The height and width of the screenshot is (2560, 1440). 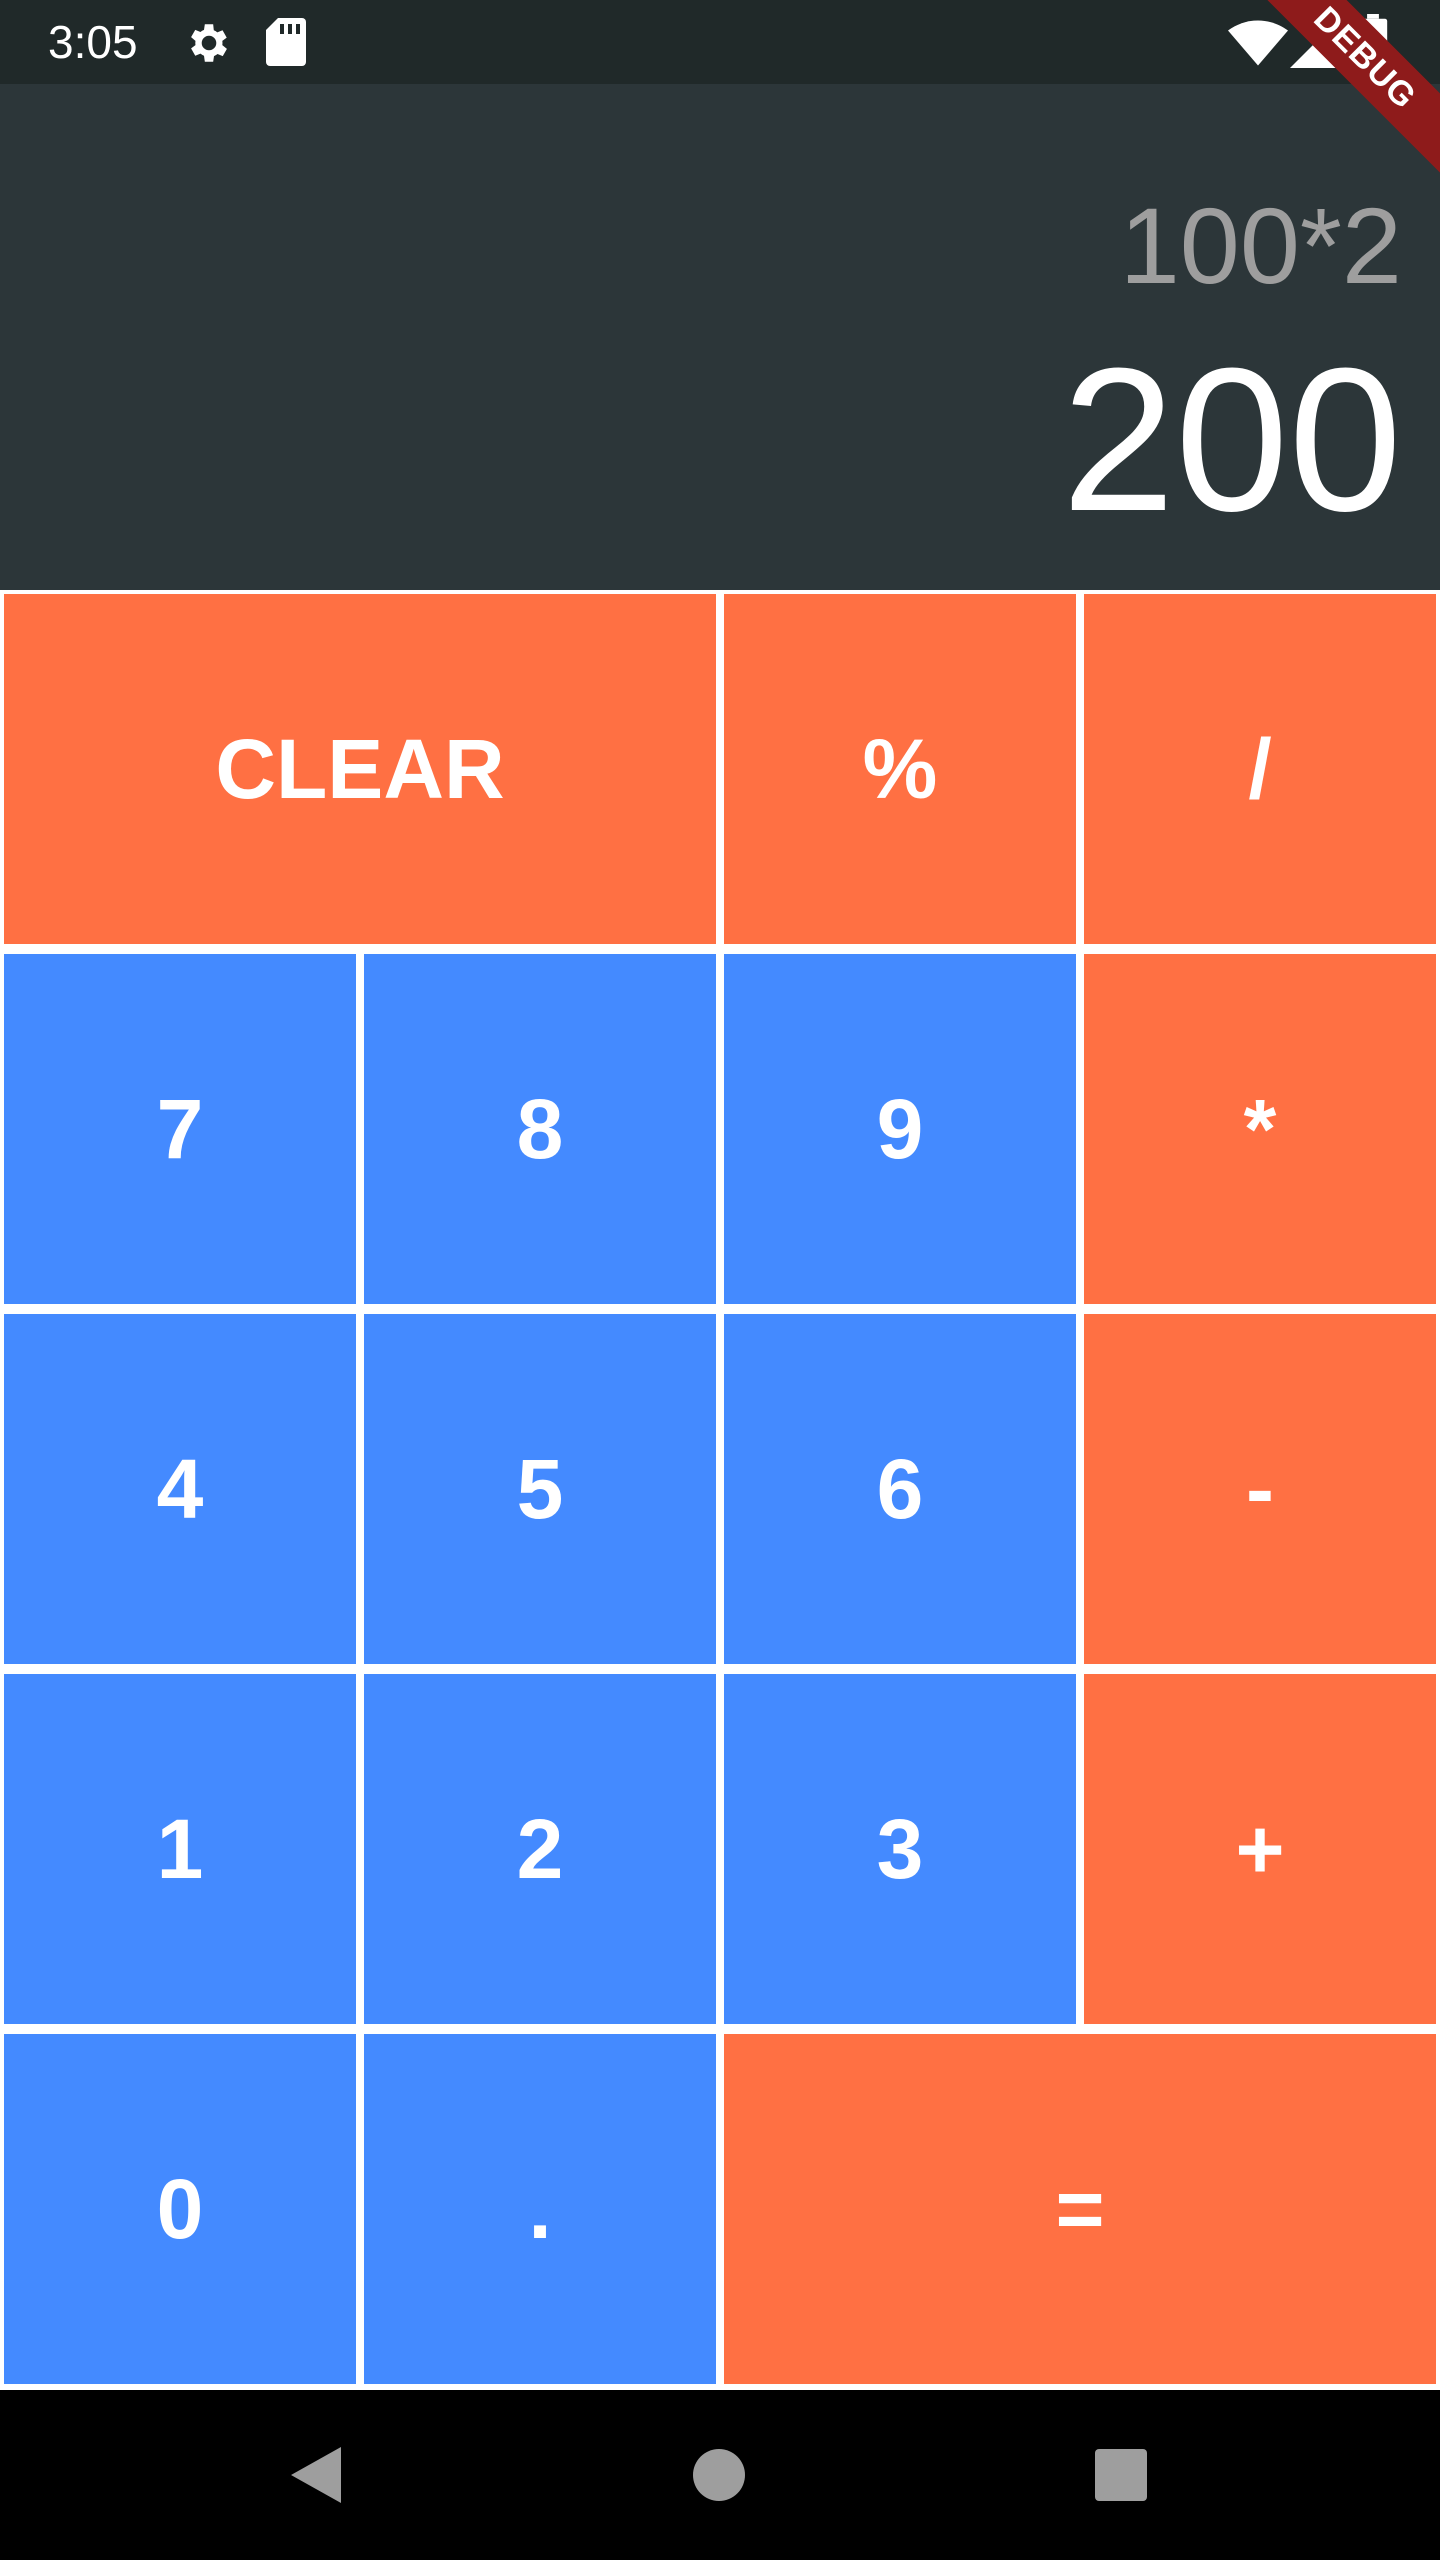 What do you see at coordinates (209, 45) in the screenshot?
I see `gear-icon` at bounding box center [209, 45].